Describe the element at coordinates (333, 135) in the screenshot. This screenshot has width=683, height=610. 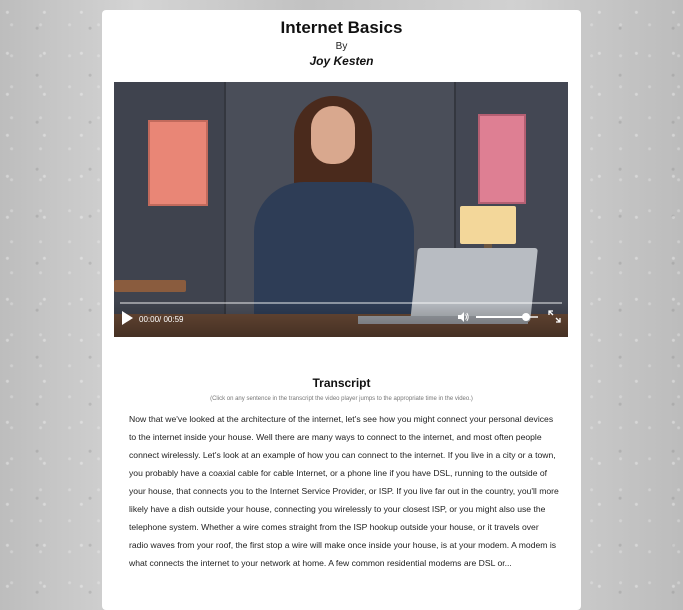
I see `presenter-face` at that location.